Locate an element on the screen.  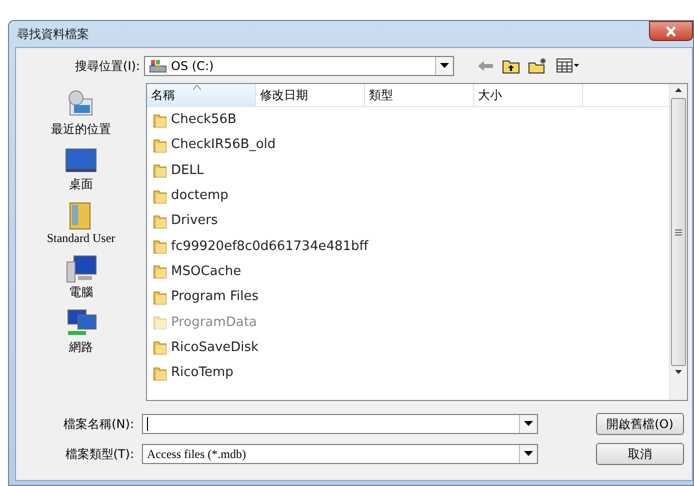
up-folder-icon is located at coordinates (511, 66).